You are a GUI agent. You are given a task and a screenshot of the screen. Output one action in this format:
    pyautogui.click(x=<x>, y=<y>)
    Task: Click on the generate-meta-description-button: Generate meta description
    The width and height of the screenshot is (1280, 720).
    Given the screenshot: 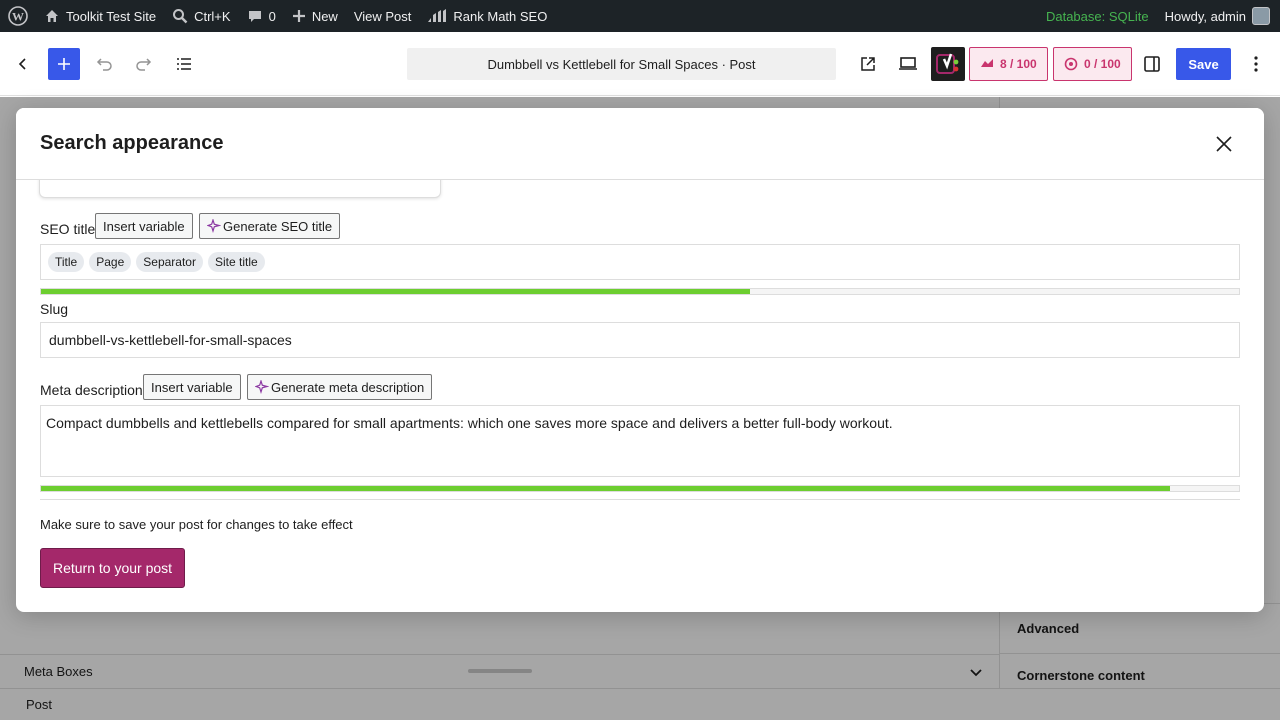 What is the action you would take?
    pyautogui.click(x=340, y=387)
    